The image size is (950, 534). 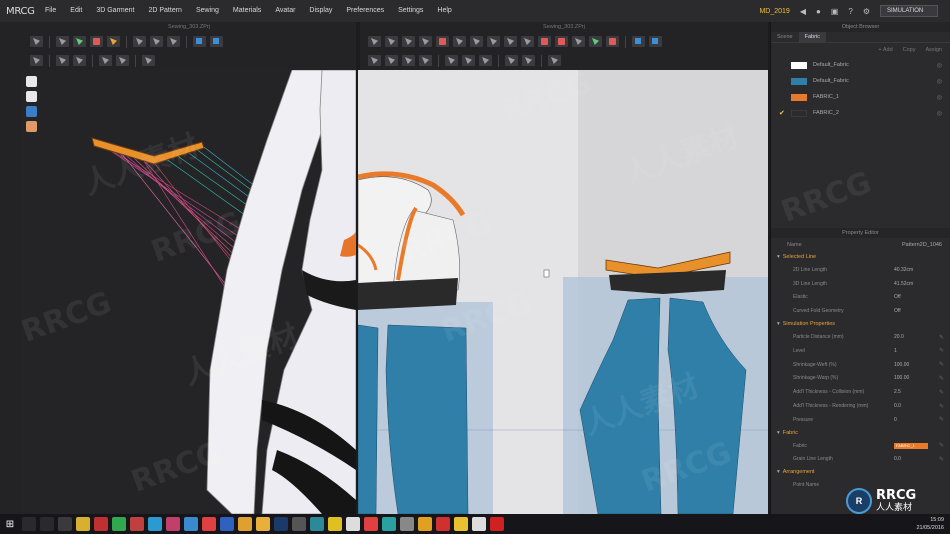 I want to click on edit-curvature-tool, so click(x=408, y=41).